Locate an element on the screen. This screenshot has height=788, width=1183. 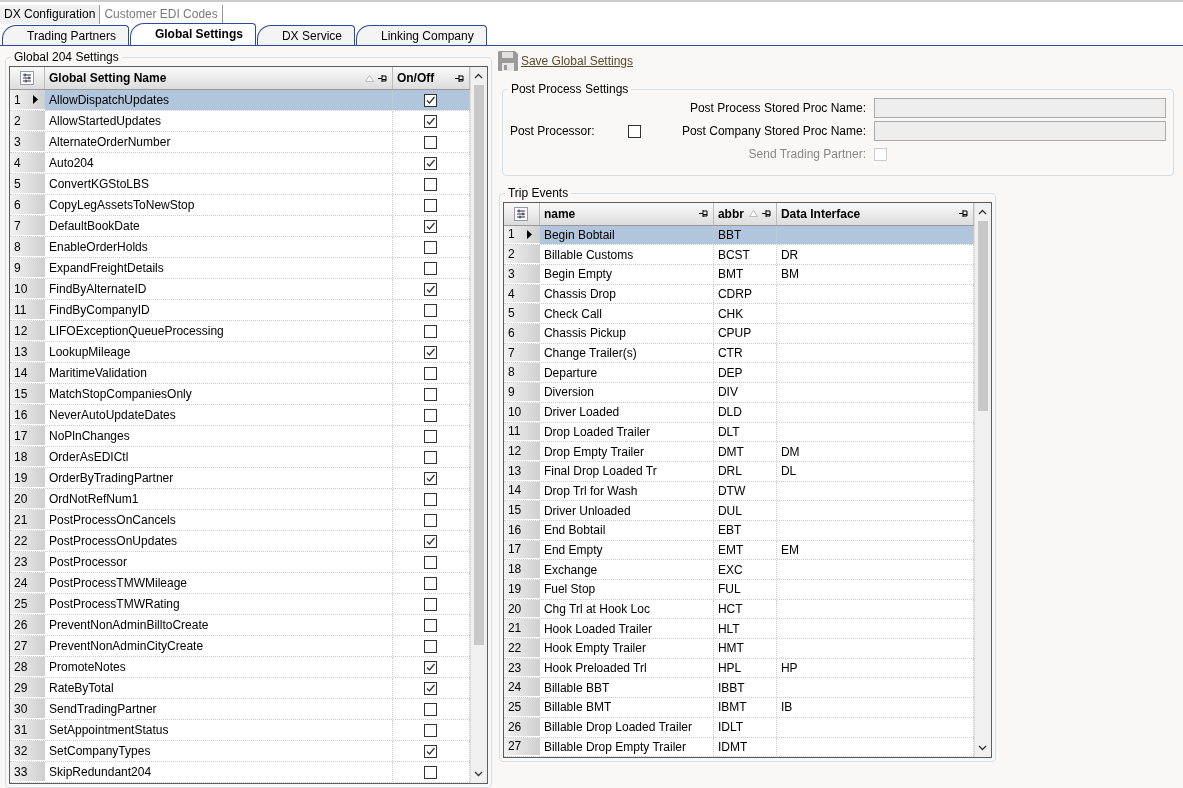
table-row: 6 Chassis Pickup CPUP is located at coordinates (738, 334).